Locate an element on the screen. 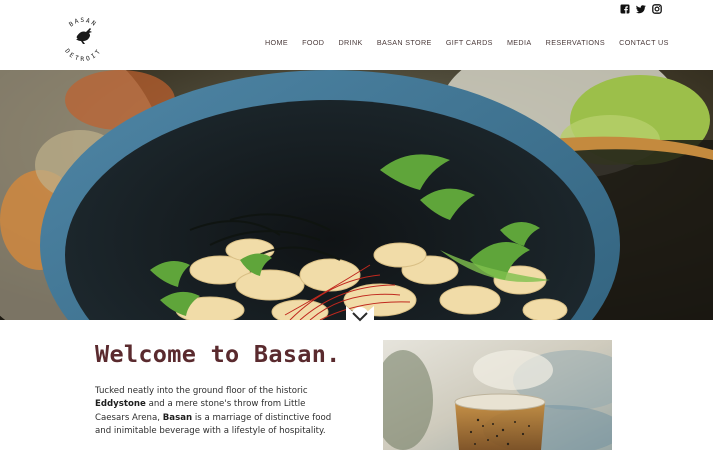  svg-text: BASAN is located at coordinates (83, 22).